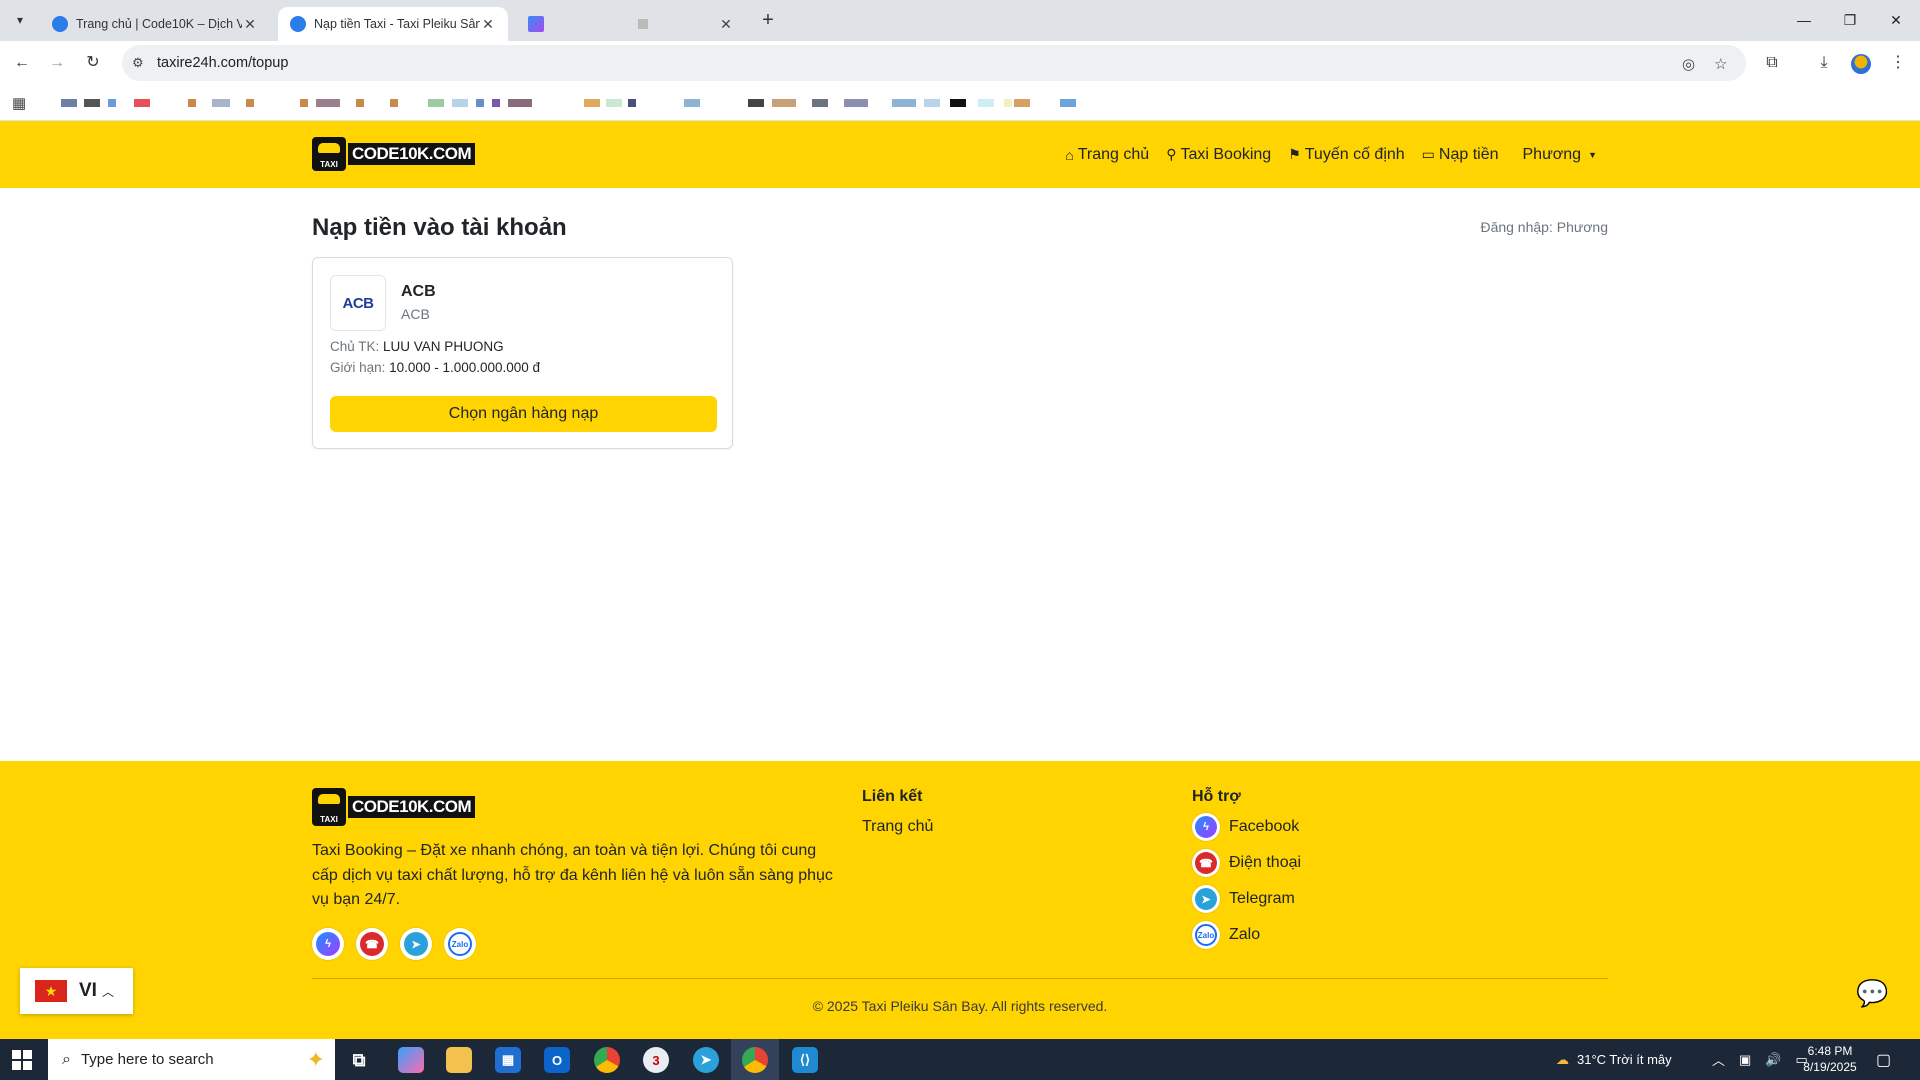 The image size is (1920, 1080). What do you see at coordinates (22, 63) in the screenshot?
I see `back-button: ←` at bounding box center [22, 63].